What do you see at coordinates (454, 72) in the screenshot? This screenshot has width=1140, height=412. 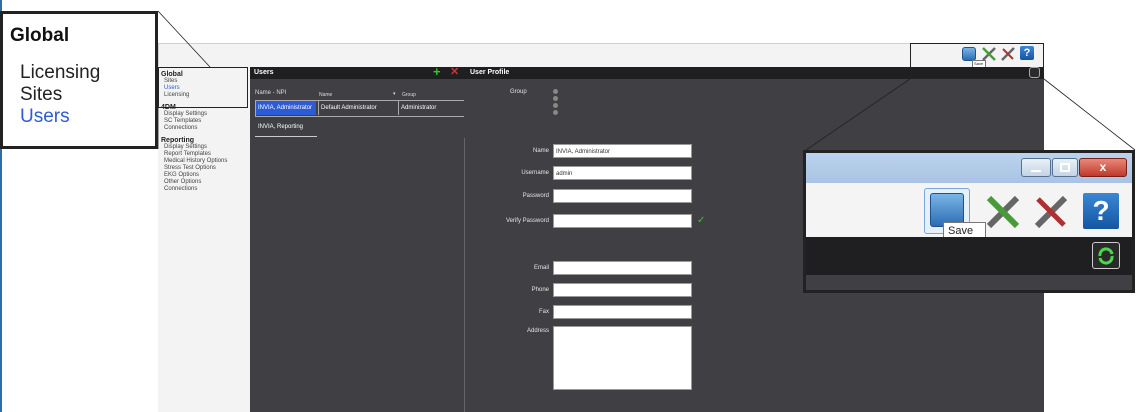 I see `delete-user-icon: ✕` at bounding box center [454, 72].